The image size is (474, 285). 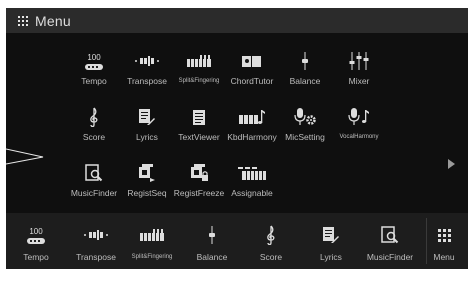 I want to click on app-mixer: Mixer, so click(x=359, y=70).